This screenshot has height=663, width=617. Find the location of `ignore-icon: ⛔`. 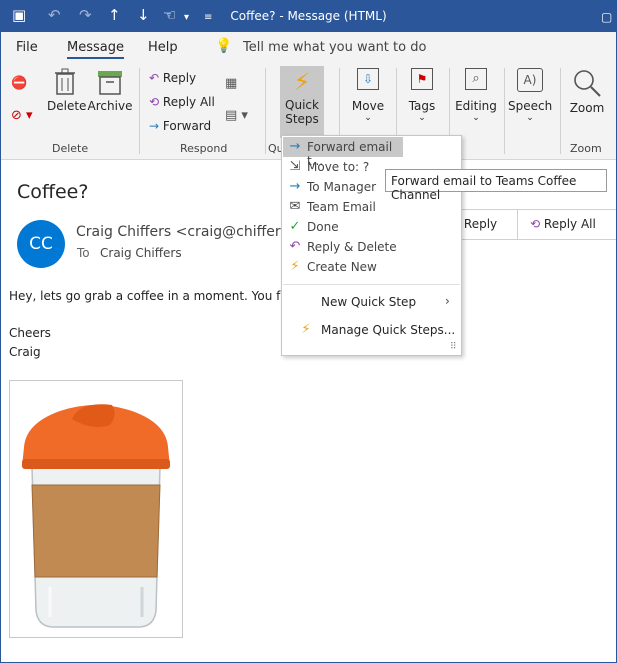

ignore-icon: ⛔ is located at coordinates (19, 83).